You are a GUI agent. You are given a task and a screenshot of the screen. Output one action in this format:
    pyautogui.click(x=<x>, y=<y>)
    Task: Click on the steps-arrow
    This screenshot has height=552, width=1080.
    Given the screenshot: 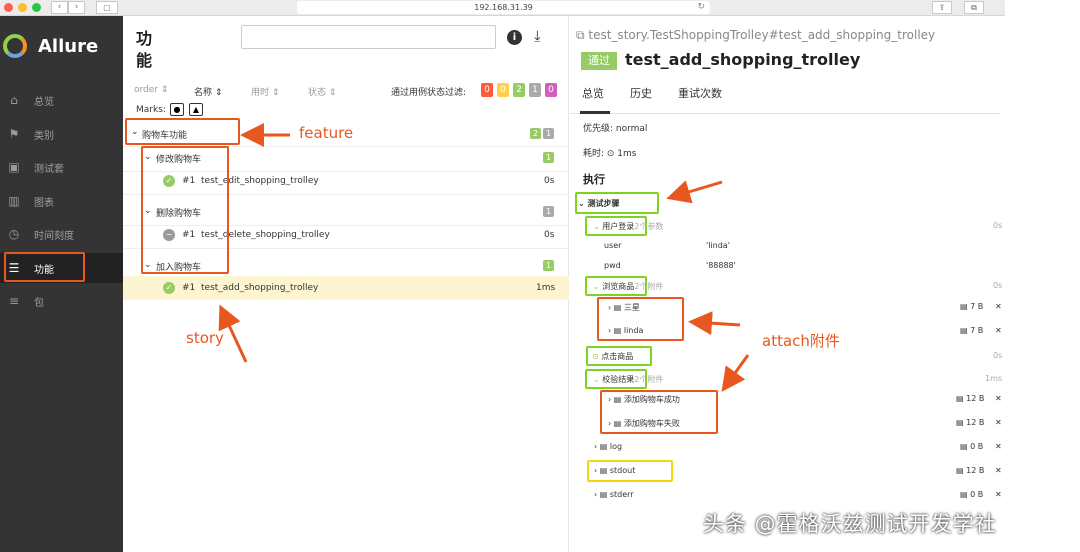 What is the action you would take?
    pyautogui.click(x=694, y=192)
    